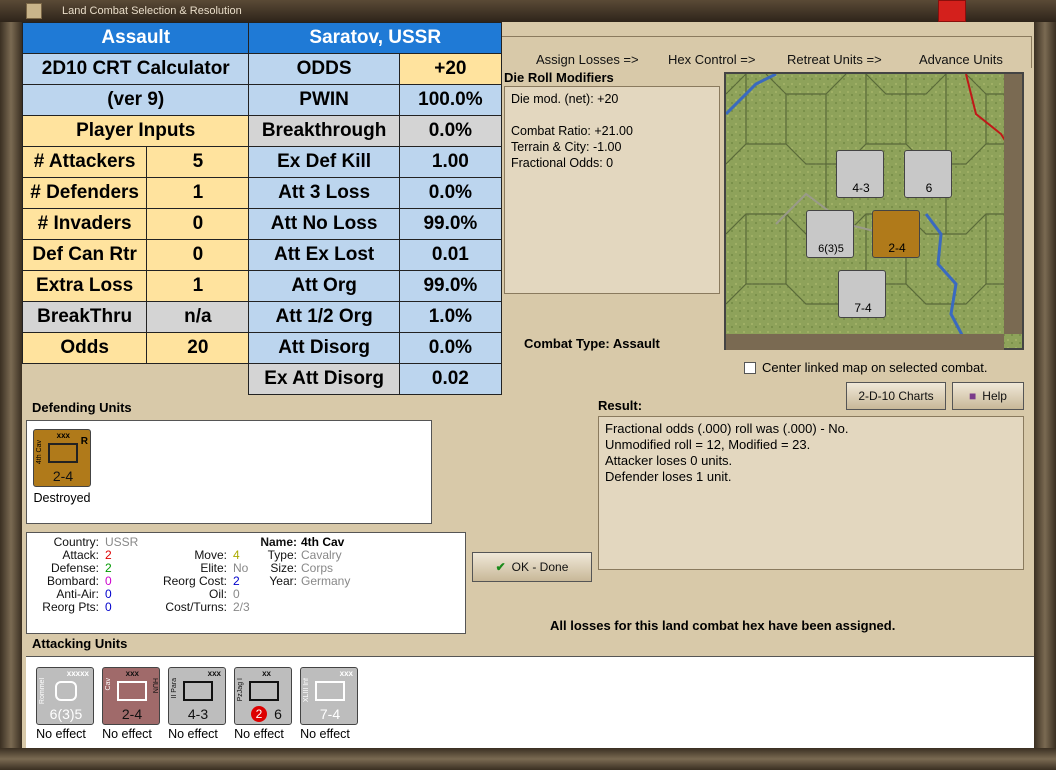 The width and height of the screenshot is (1056, 770). I want to click on result-label: Att 1/2 Org, so click(324, 317).